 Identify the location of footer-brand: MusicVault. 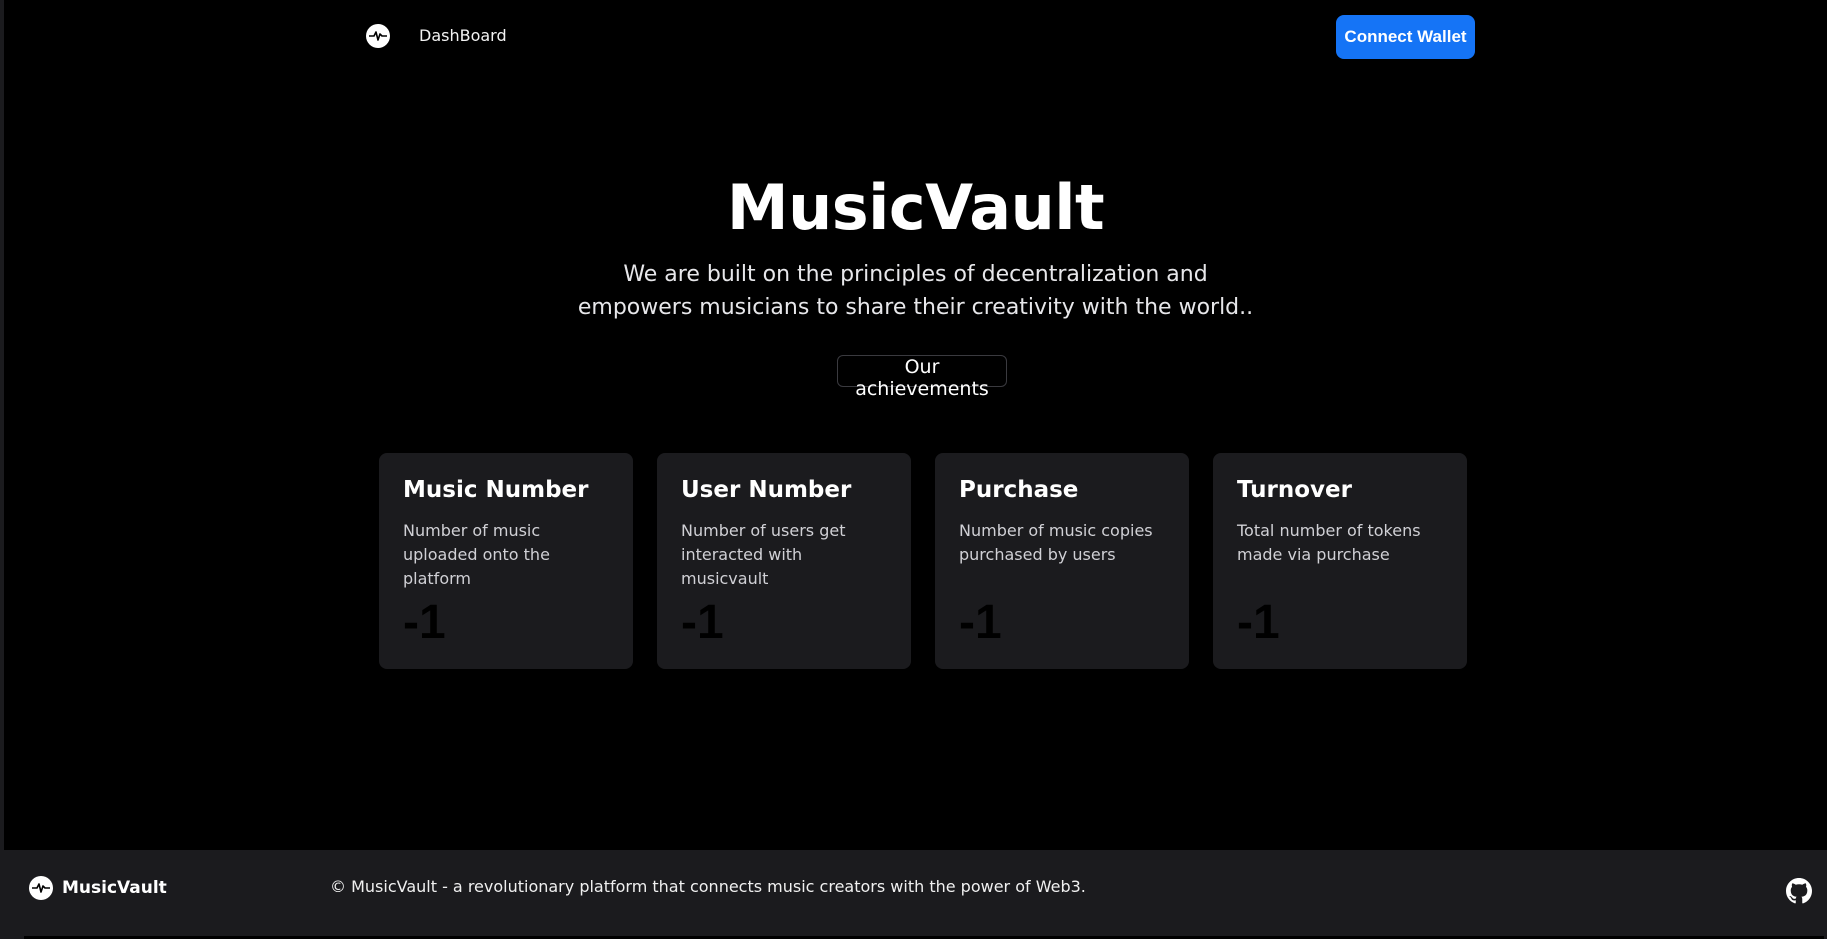
(114, 888).